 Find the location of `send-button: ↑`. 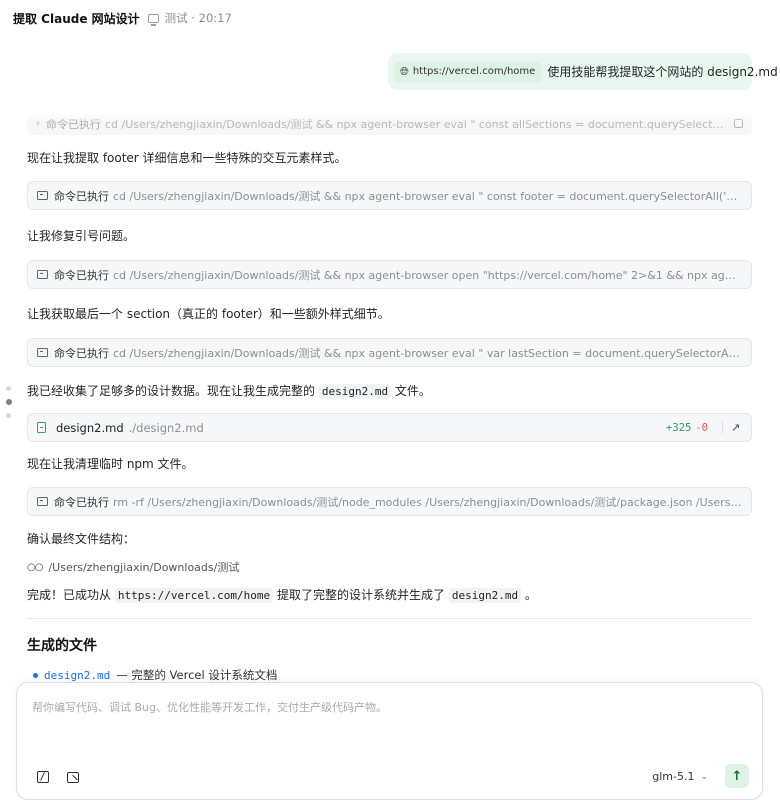

send-button: ↑ is located at coordinates (737, 776).